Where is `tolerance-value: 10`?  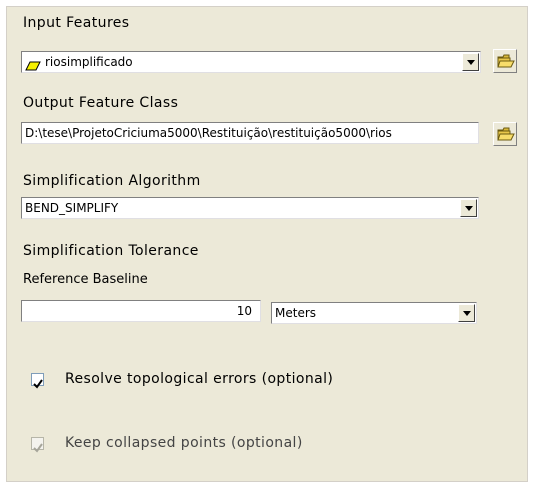 tolerance-value: 10 is located at coordinates (244, 311).